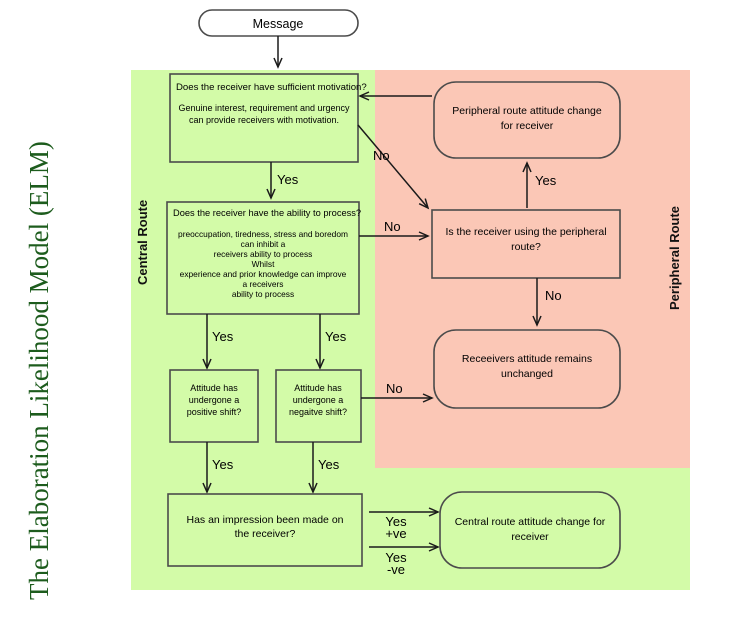 The image size is (750, 619). I want to click on node-ability-line5: Whilst, so click(263, 264).